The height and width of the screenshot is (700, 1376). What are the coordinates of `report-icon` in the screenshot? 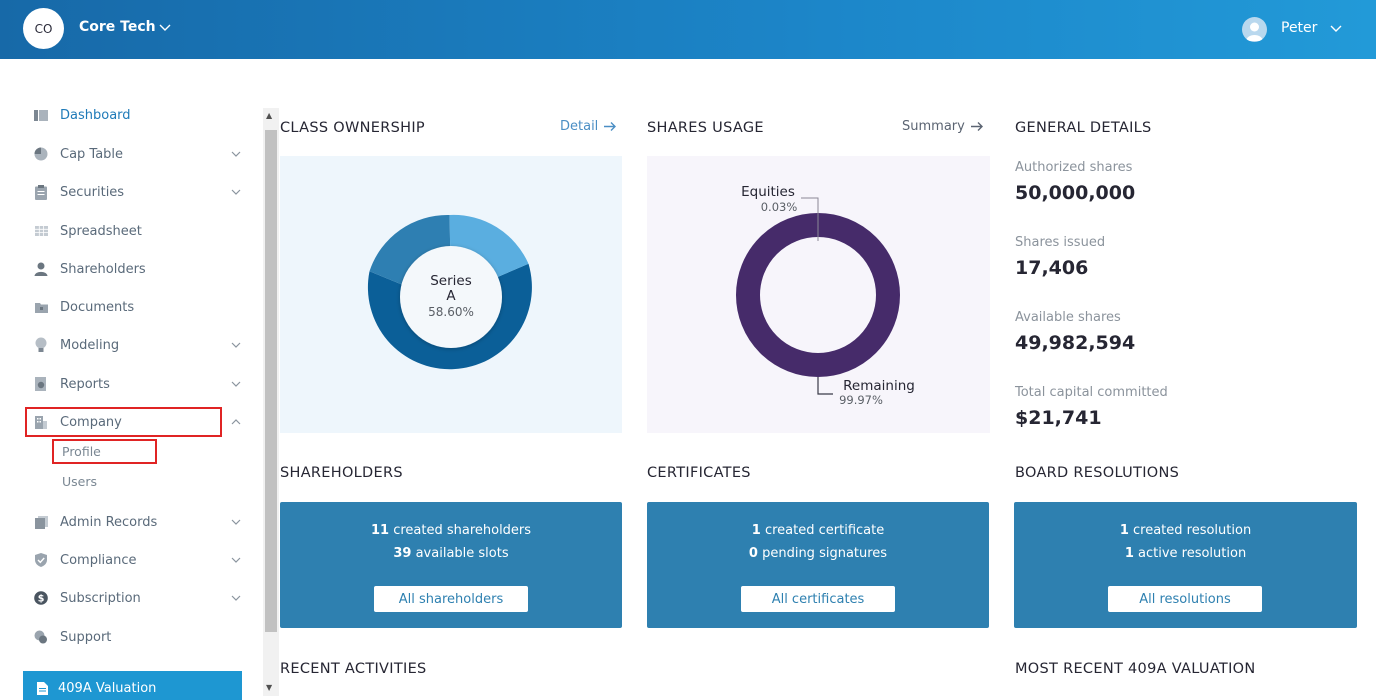 It's located at (41, 384).